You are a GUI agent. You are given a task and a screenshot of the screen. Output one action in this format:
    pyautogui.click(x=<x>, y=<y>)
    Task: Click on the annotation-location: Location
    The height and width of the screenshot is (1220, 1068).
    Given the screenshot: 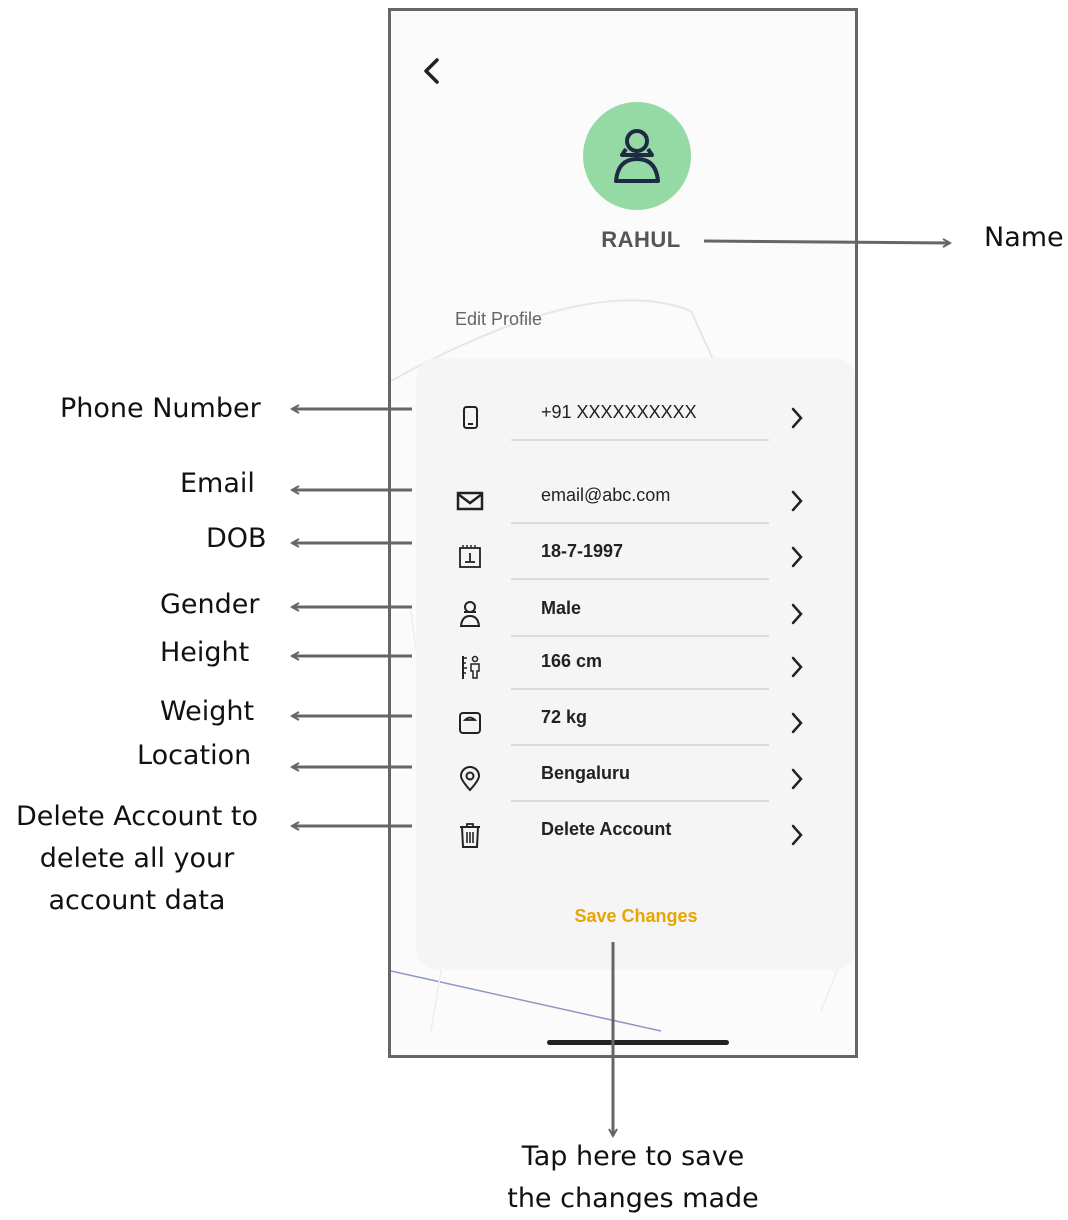 What is the action you would take?
    pyautogui.click(x=194, y=755)
    